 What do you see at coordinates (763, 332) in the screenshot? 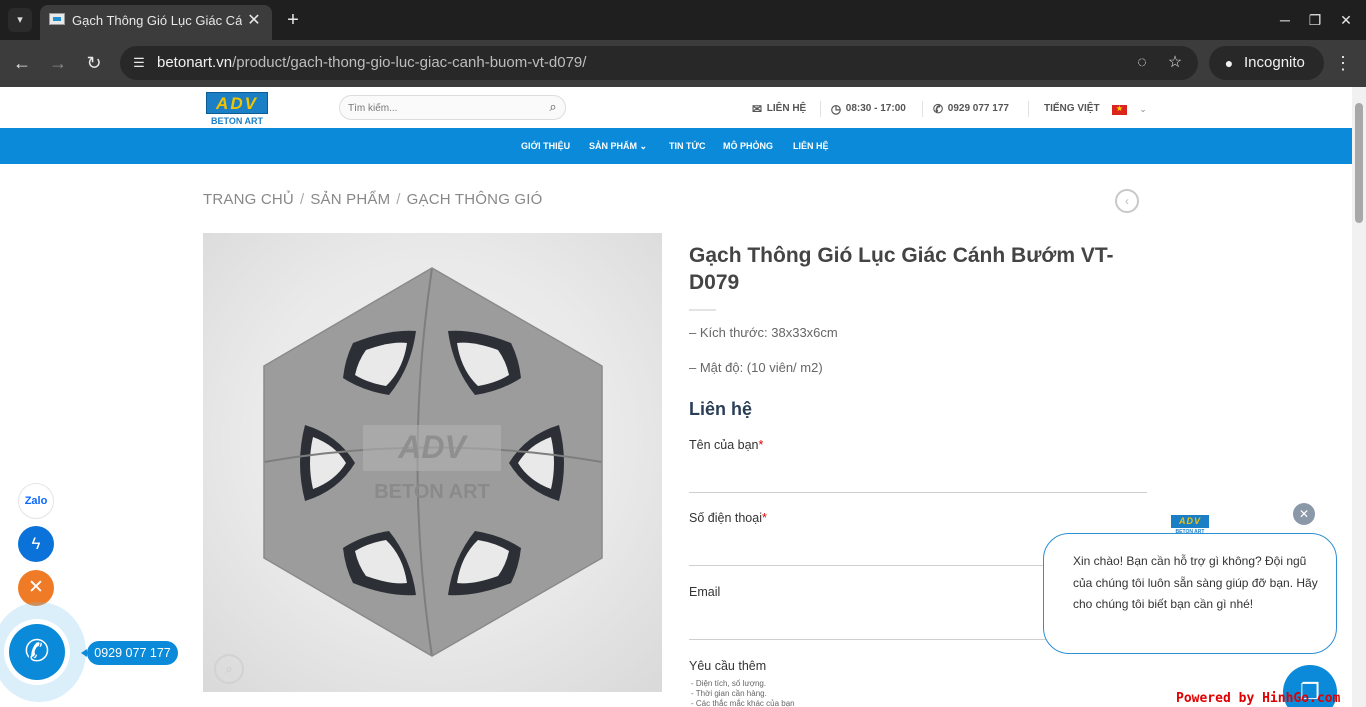
I see `product-spec-size: – Kích thước: 38x33x6cm` at bounding box center [763, 332].